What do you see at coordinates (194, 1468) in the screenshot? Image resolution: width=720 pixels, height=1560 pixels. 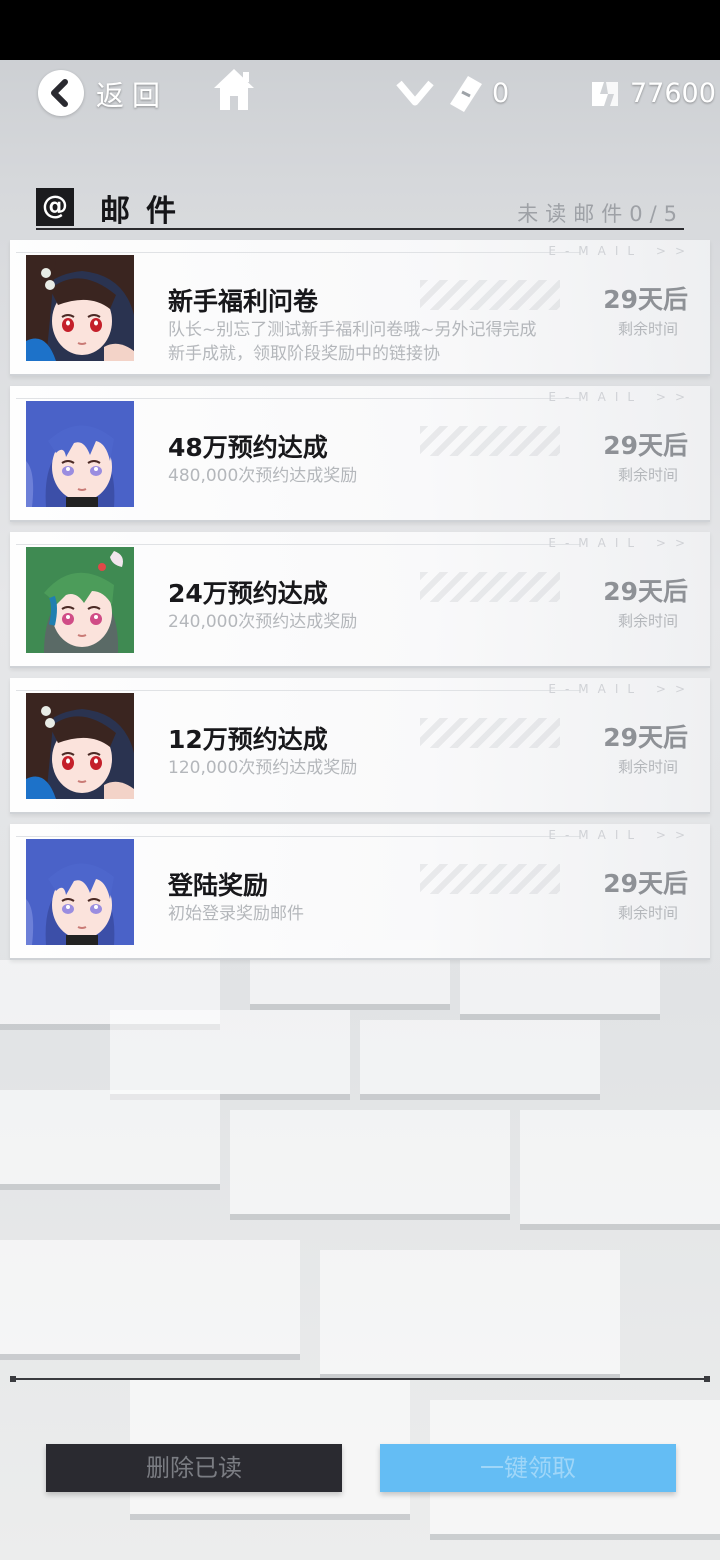 I see `delete-read-button: 删除已读` at bounding box center [194, 1468].